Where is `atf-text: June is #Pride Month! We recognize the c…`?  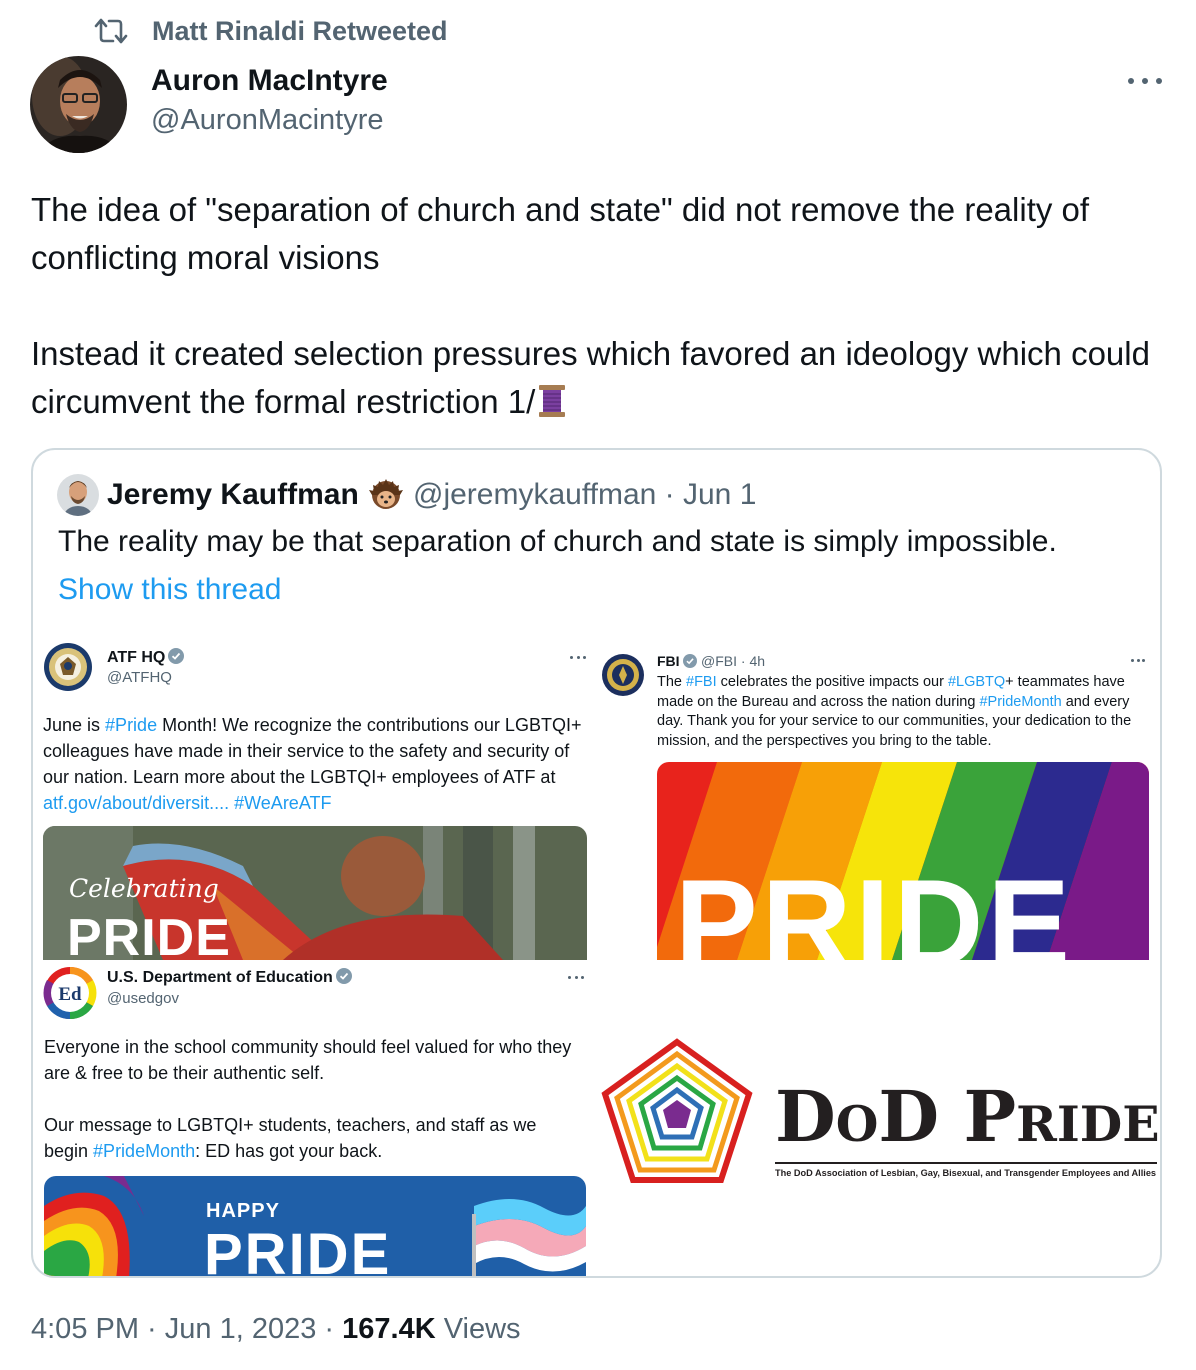
atf-text: June is #Pride Month! We recognize the c… is located at coordinates (312, 764).